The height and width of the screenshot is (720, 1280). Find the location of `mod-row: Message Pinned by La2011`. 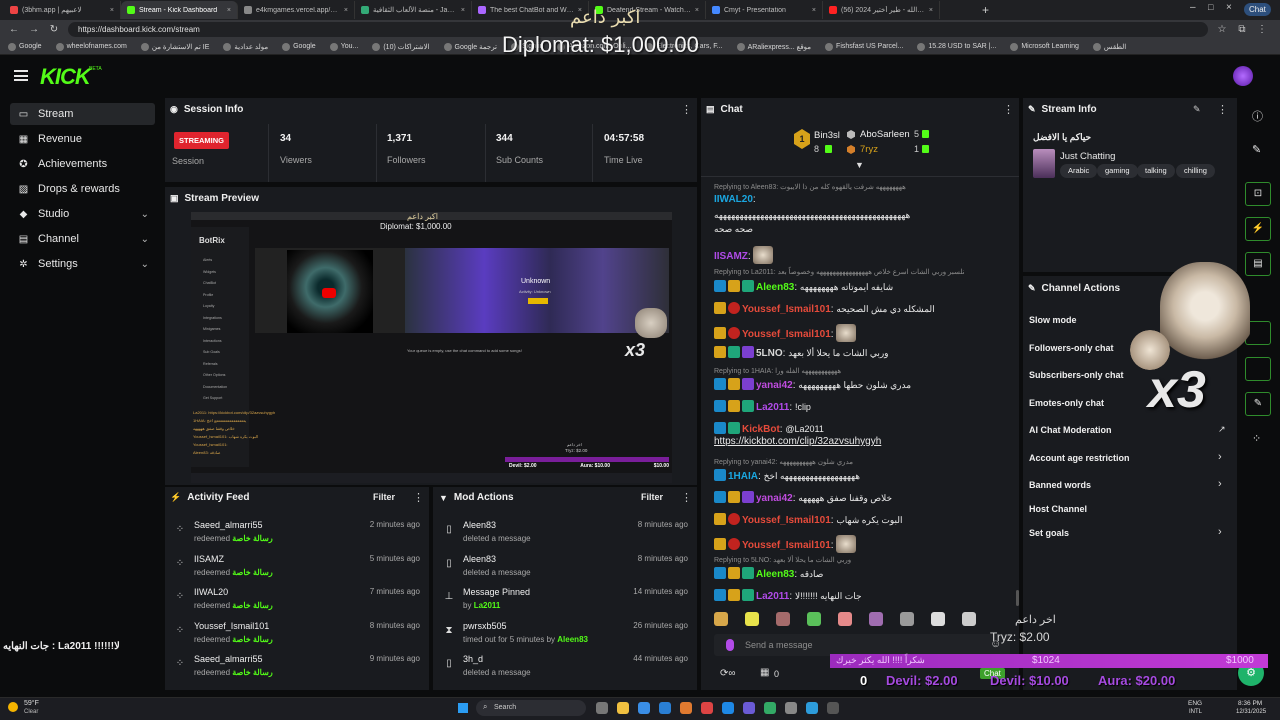

mod-row: Message Pinned by La2011 is located at coordinates (496, 598).